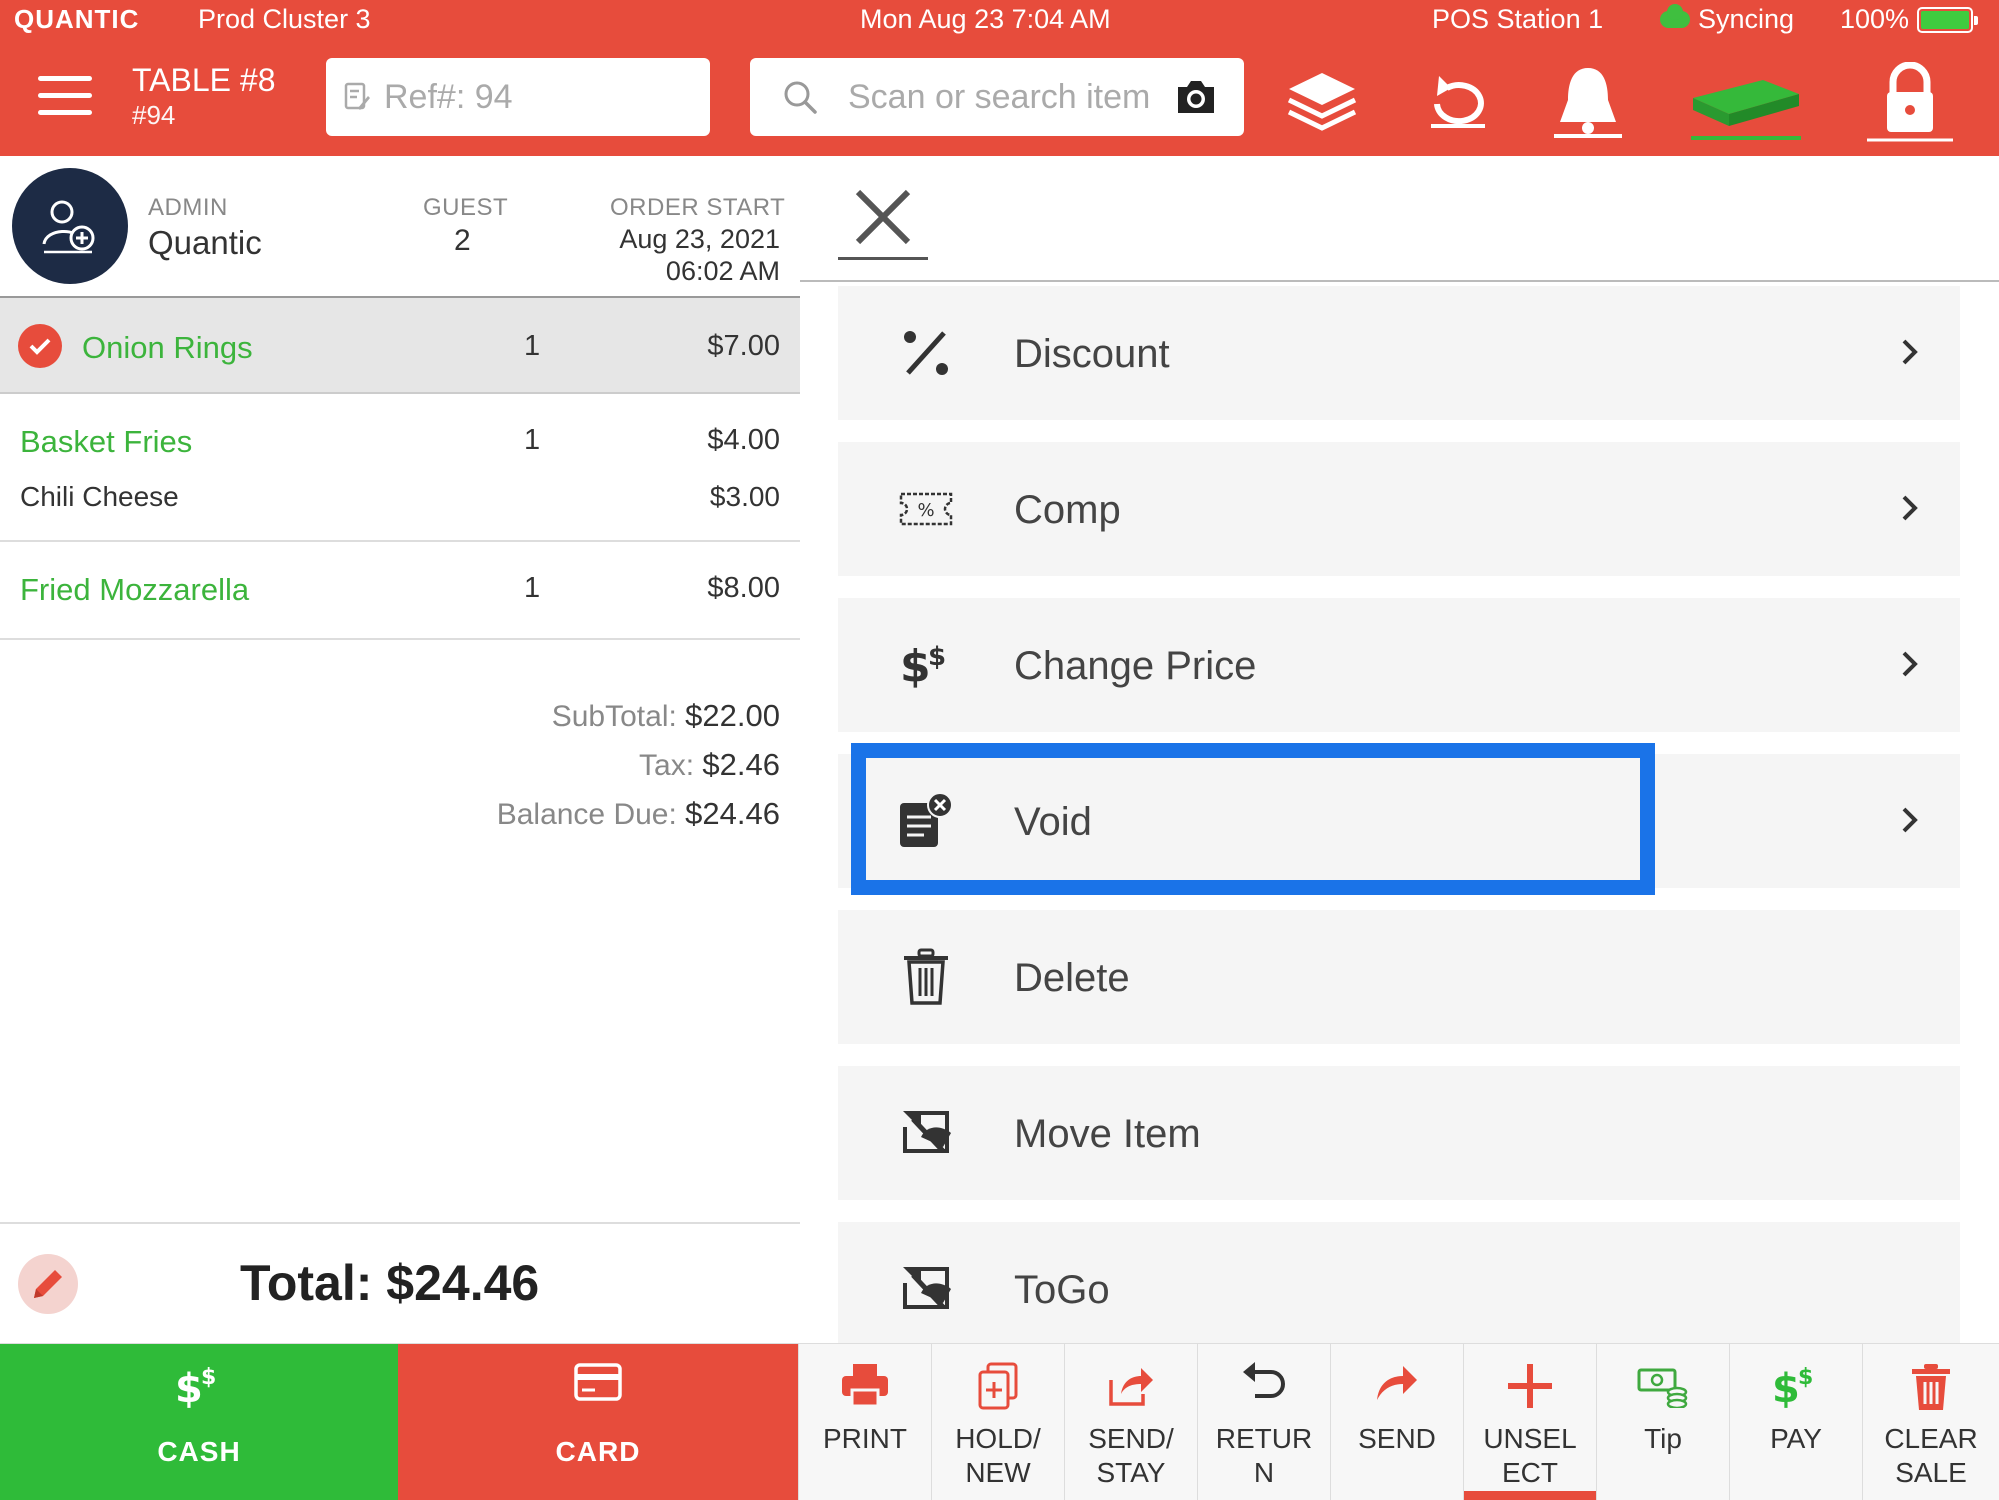 Image resolution: width=1999 pixels, height=1500 pixels. Describe the element at coordinates (1053, 822) in the screenshot. I see `option-label: Void` at that location.